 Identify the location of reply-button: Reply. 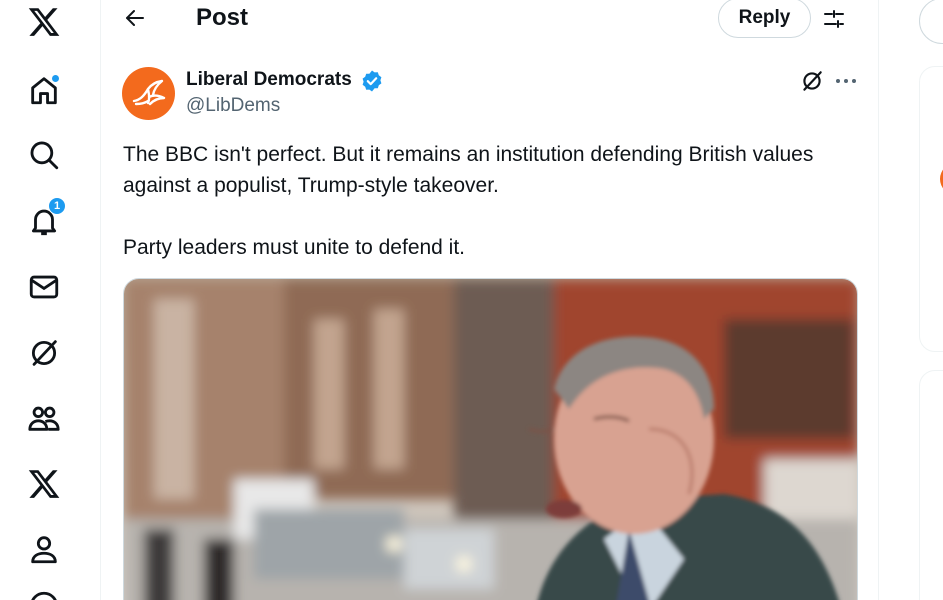
(764, 19).